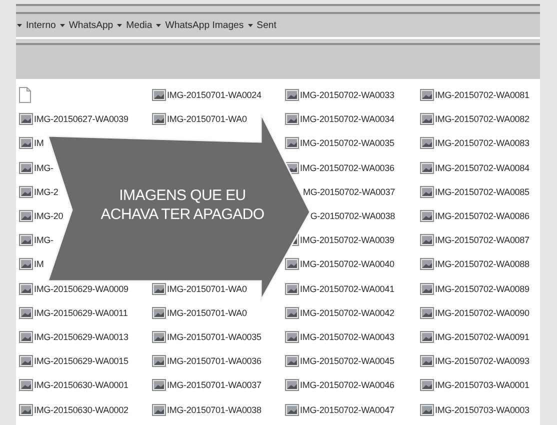 This screenshot has height=425, width=557. I want to click on file-name: IMG-20150702-WA0083, so click(482, 143).